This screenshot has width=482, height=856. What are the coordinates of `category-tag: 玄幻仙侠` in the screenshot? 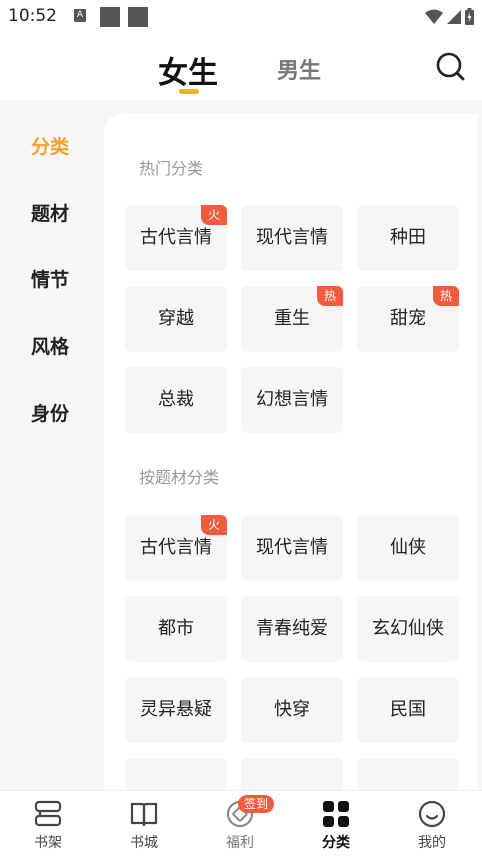 It's located at (408, 629).